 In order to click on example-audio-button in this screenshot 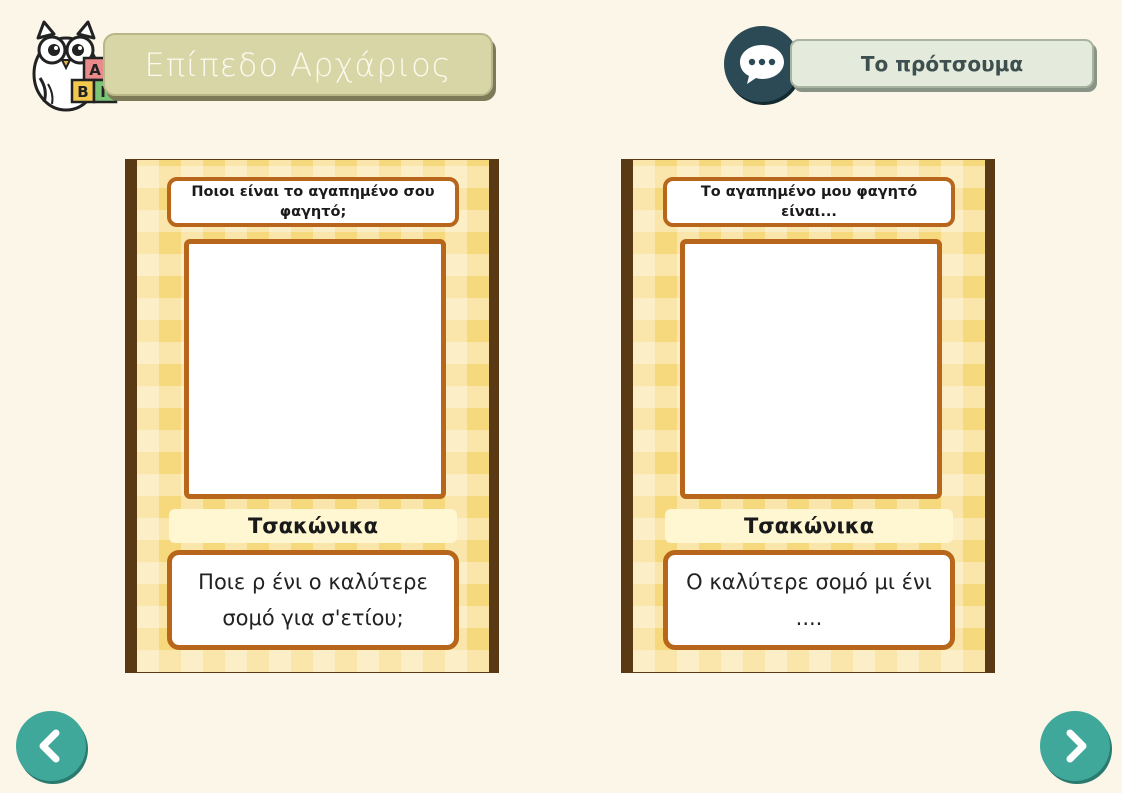, I will do `click(762, 64)`.